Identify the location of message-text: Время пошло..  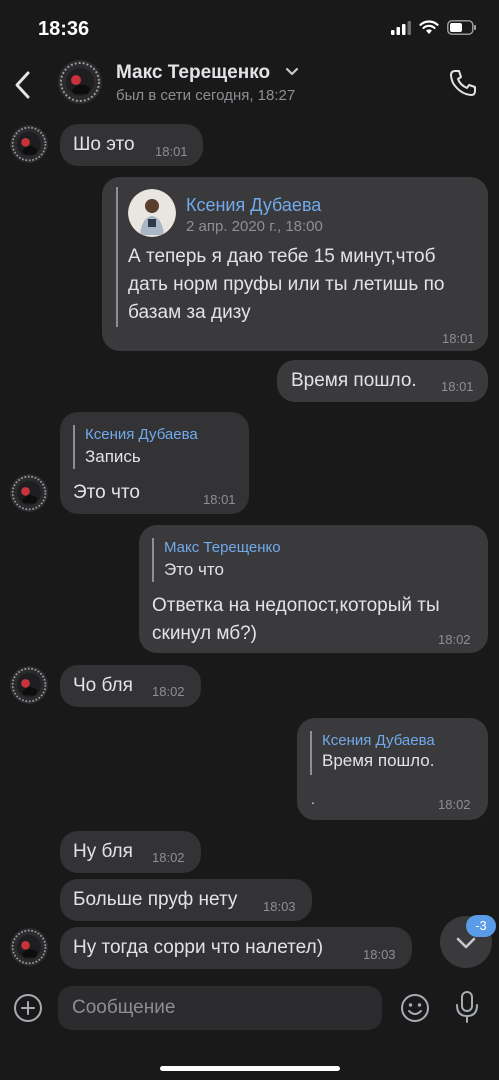
(354, 380).